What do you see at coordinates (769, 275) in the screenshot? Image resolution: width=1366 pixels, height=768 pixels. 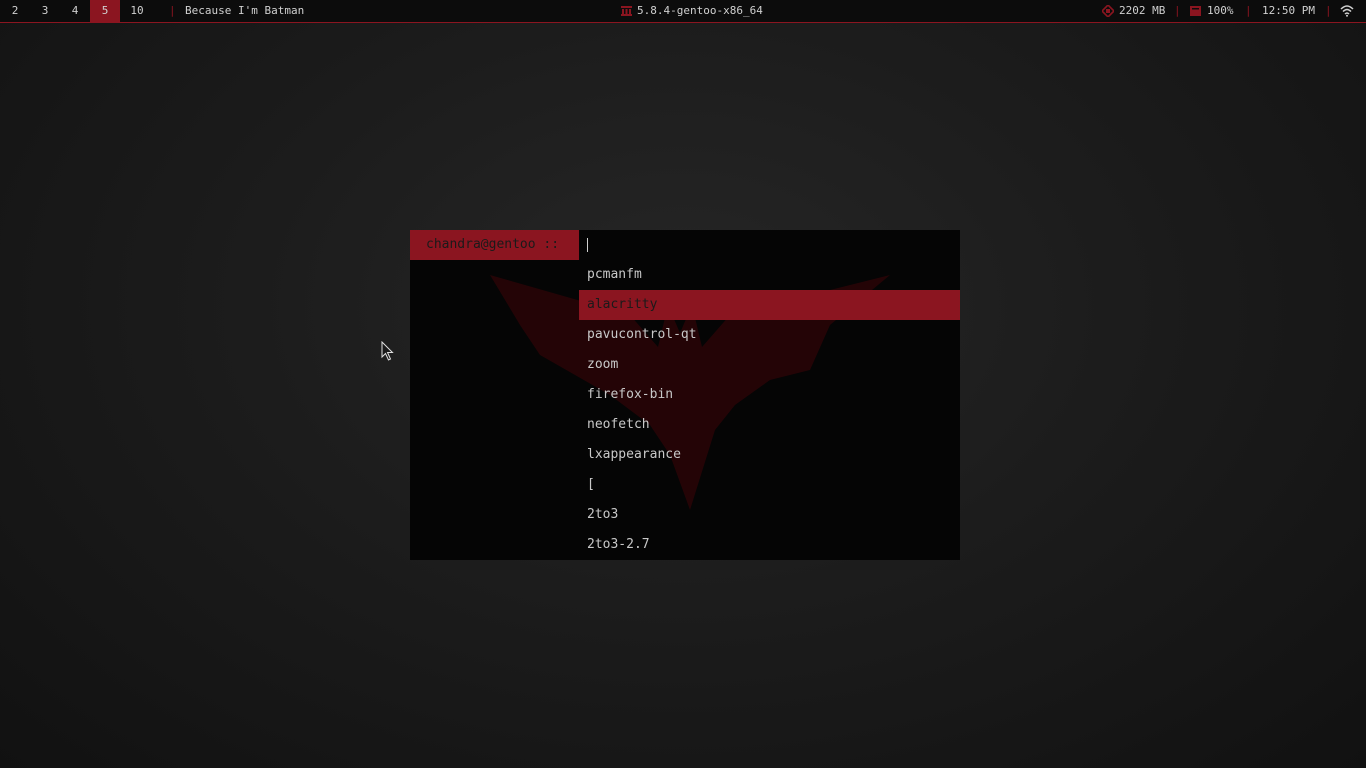 I see `result-item-pcmanfm: pcmanfm` at bounding box center [769, 275].